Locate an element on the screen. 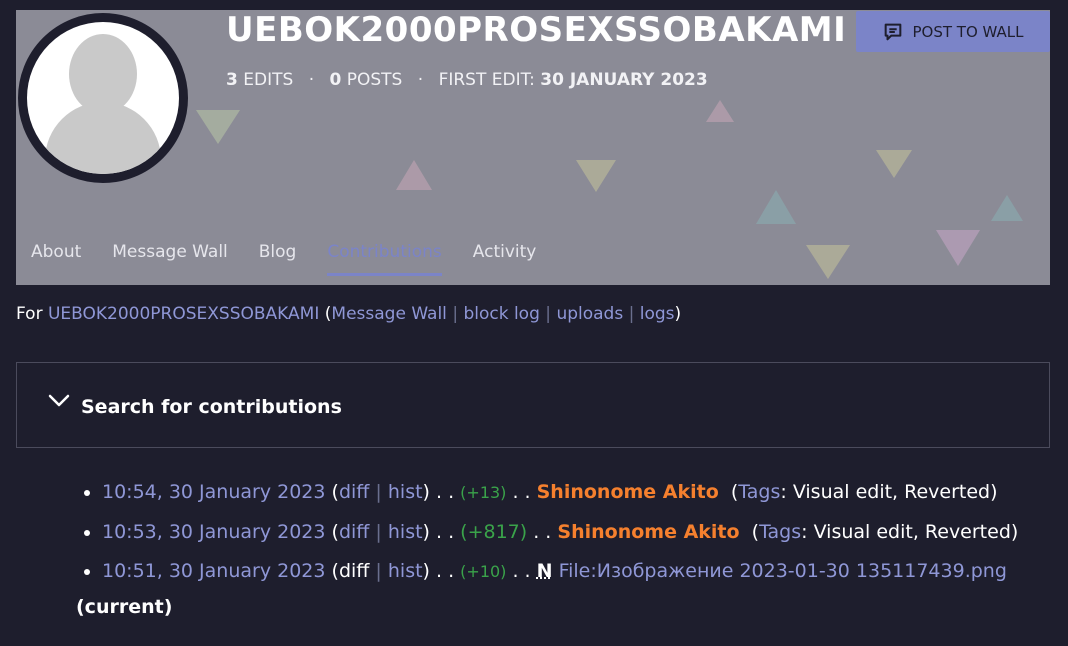 This screenshot has width=1068, height=646. tab-activity: Activity is located at coordinates (505, 259).